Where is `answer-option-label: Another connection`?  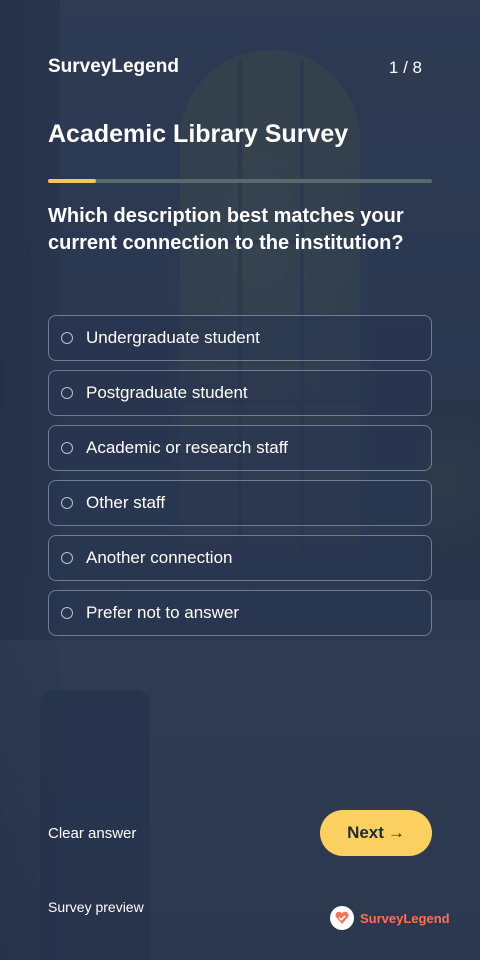 answer-option-label: Another connection is located at coordinates (159, 557).